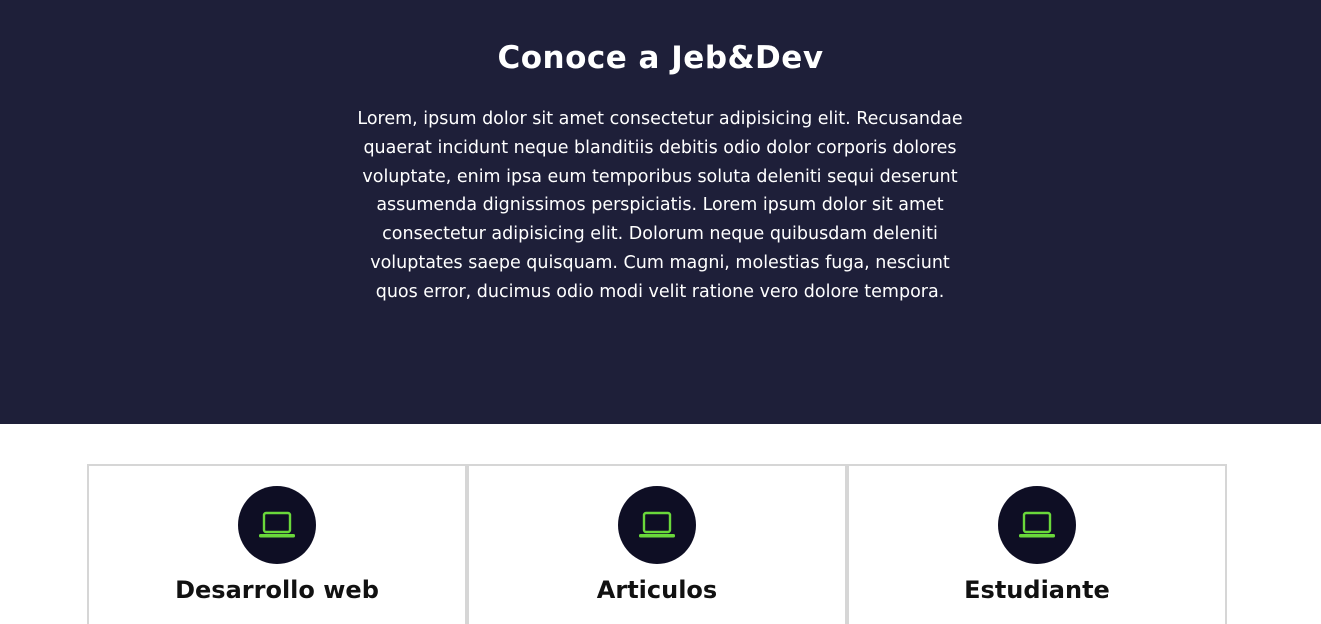  I want to click on service-card-title: Desarrollo web, so click(277, 590).